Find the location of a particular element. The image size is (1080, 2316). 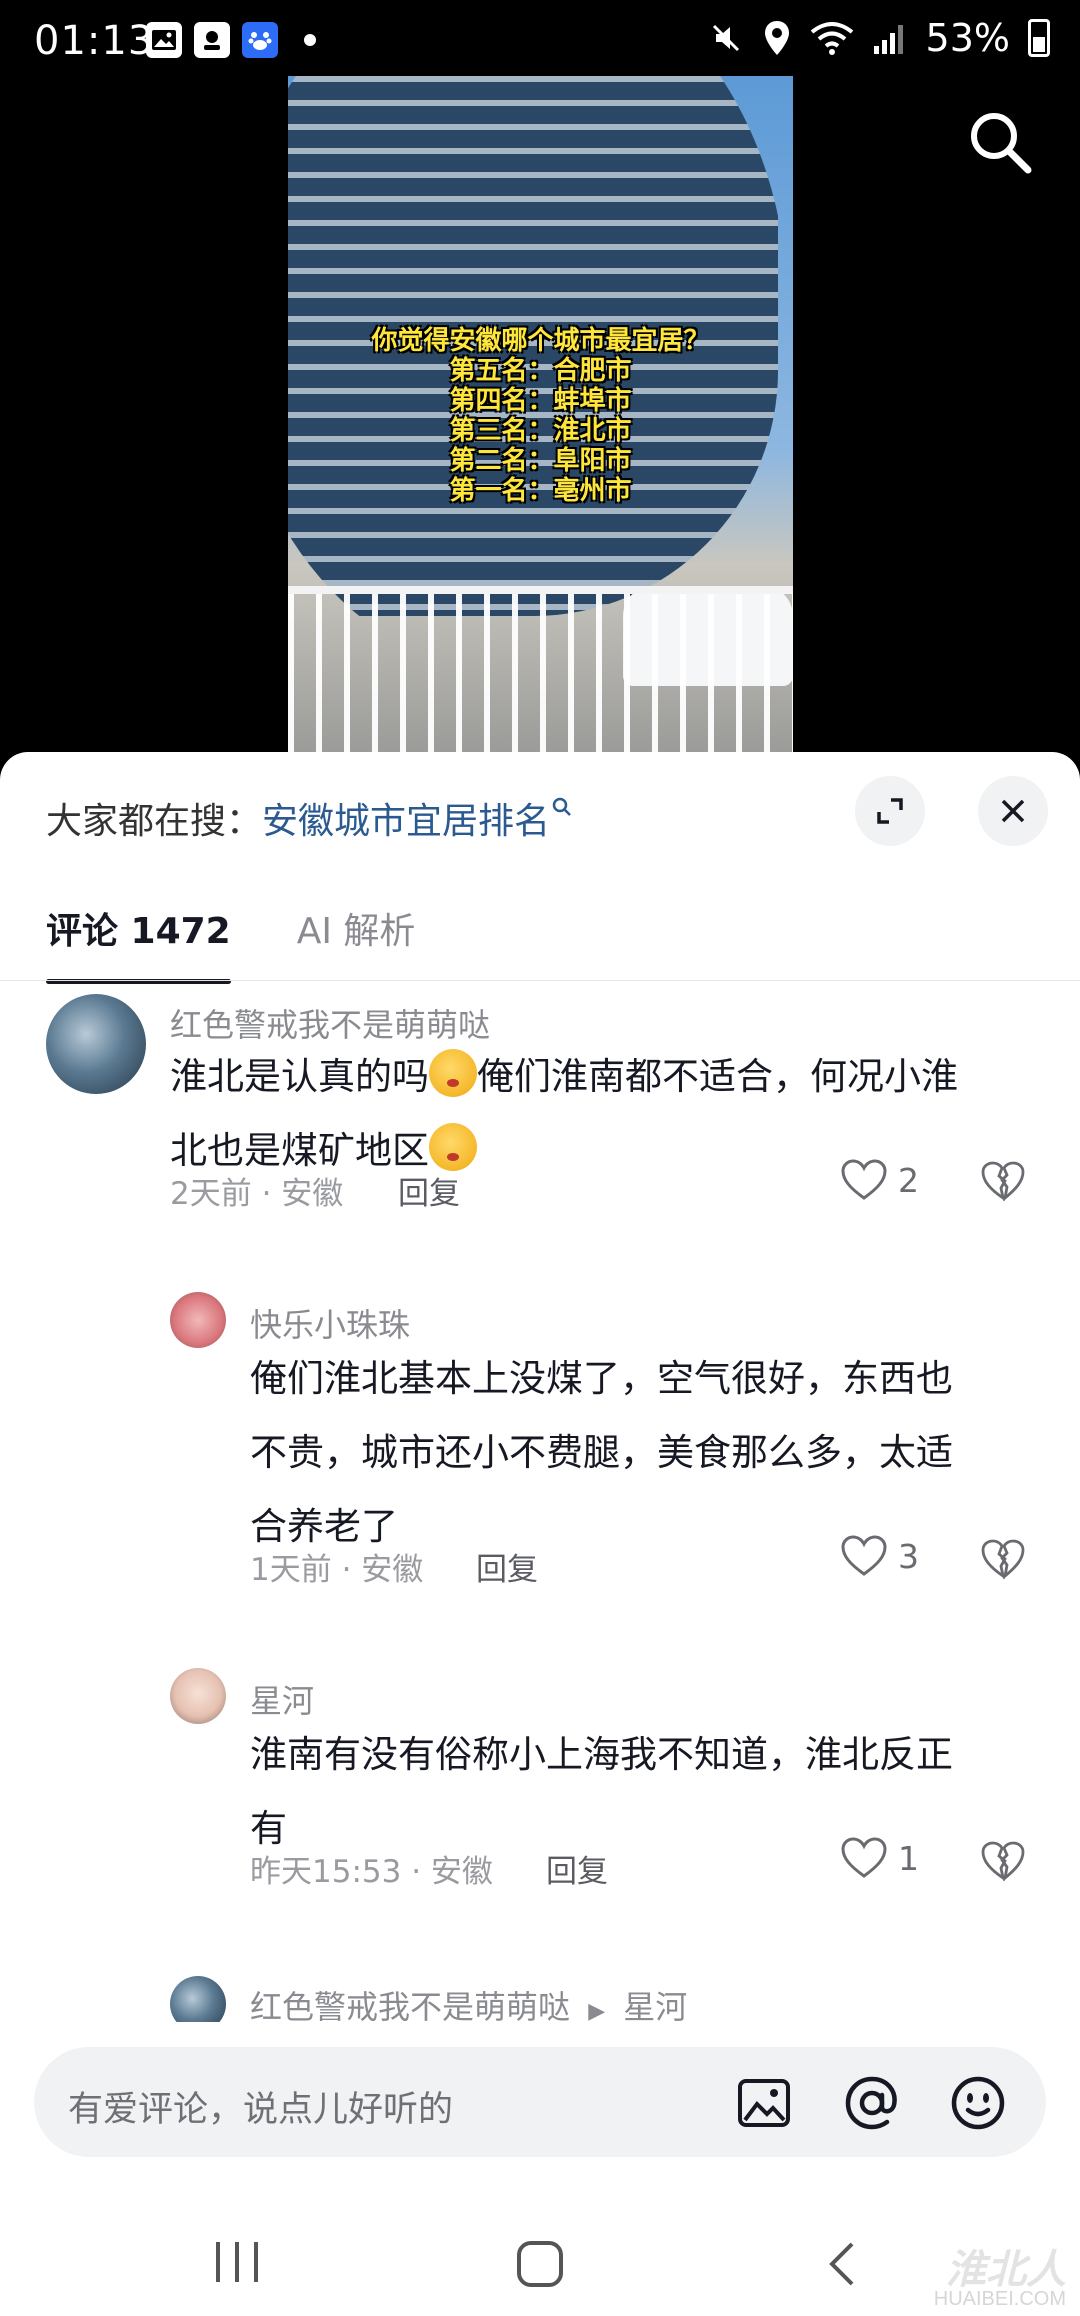

comment-username: 快乐小珠珠 is located at coordinates (330, 1323).